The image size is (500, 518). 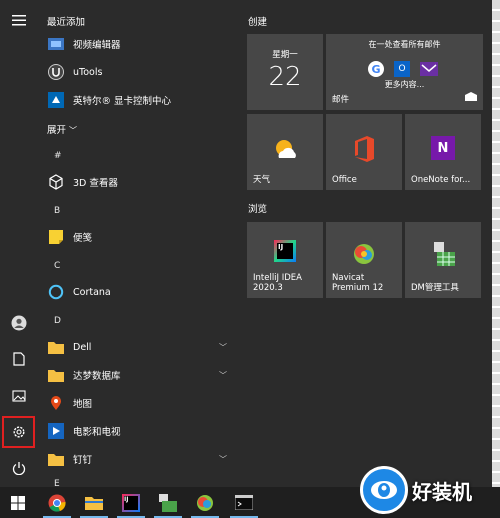 I want to click on mail-heading: 在一处查看所有邮件, so click(x=404, y=44).